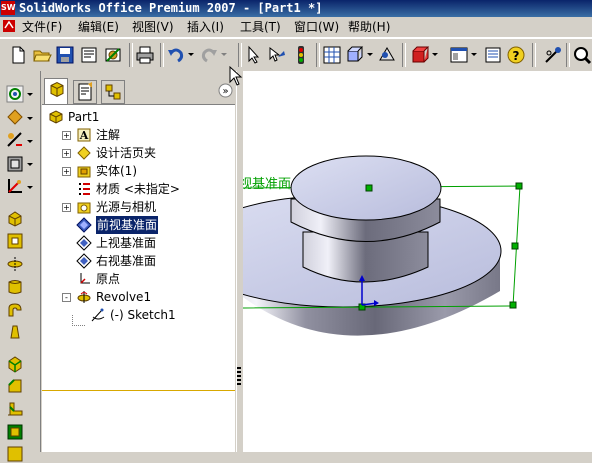 This screenshot has width=592, height=463. Describe the element at coordinates (267, 184) in the screenshot. I see `plane-label: 视基准面` at that location.